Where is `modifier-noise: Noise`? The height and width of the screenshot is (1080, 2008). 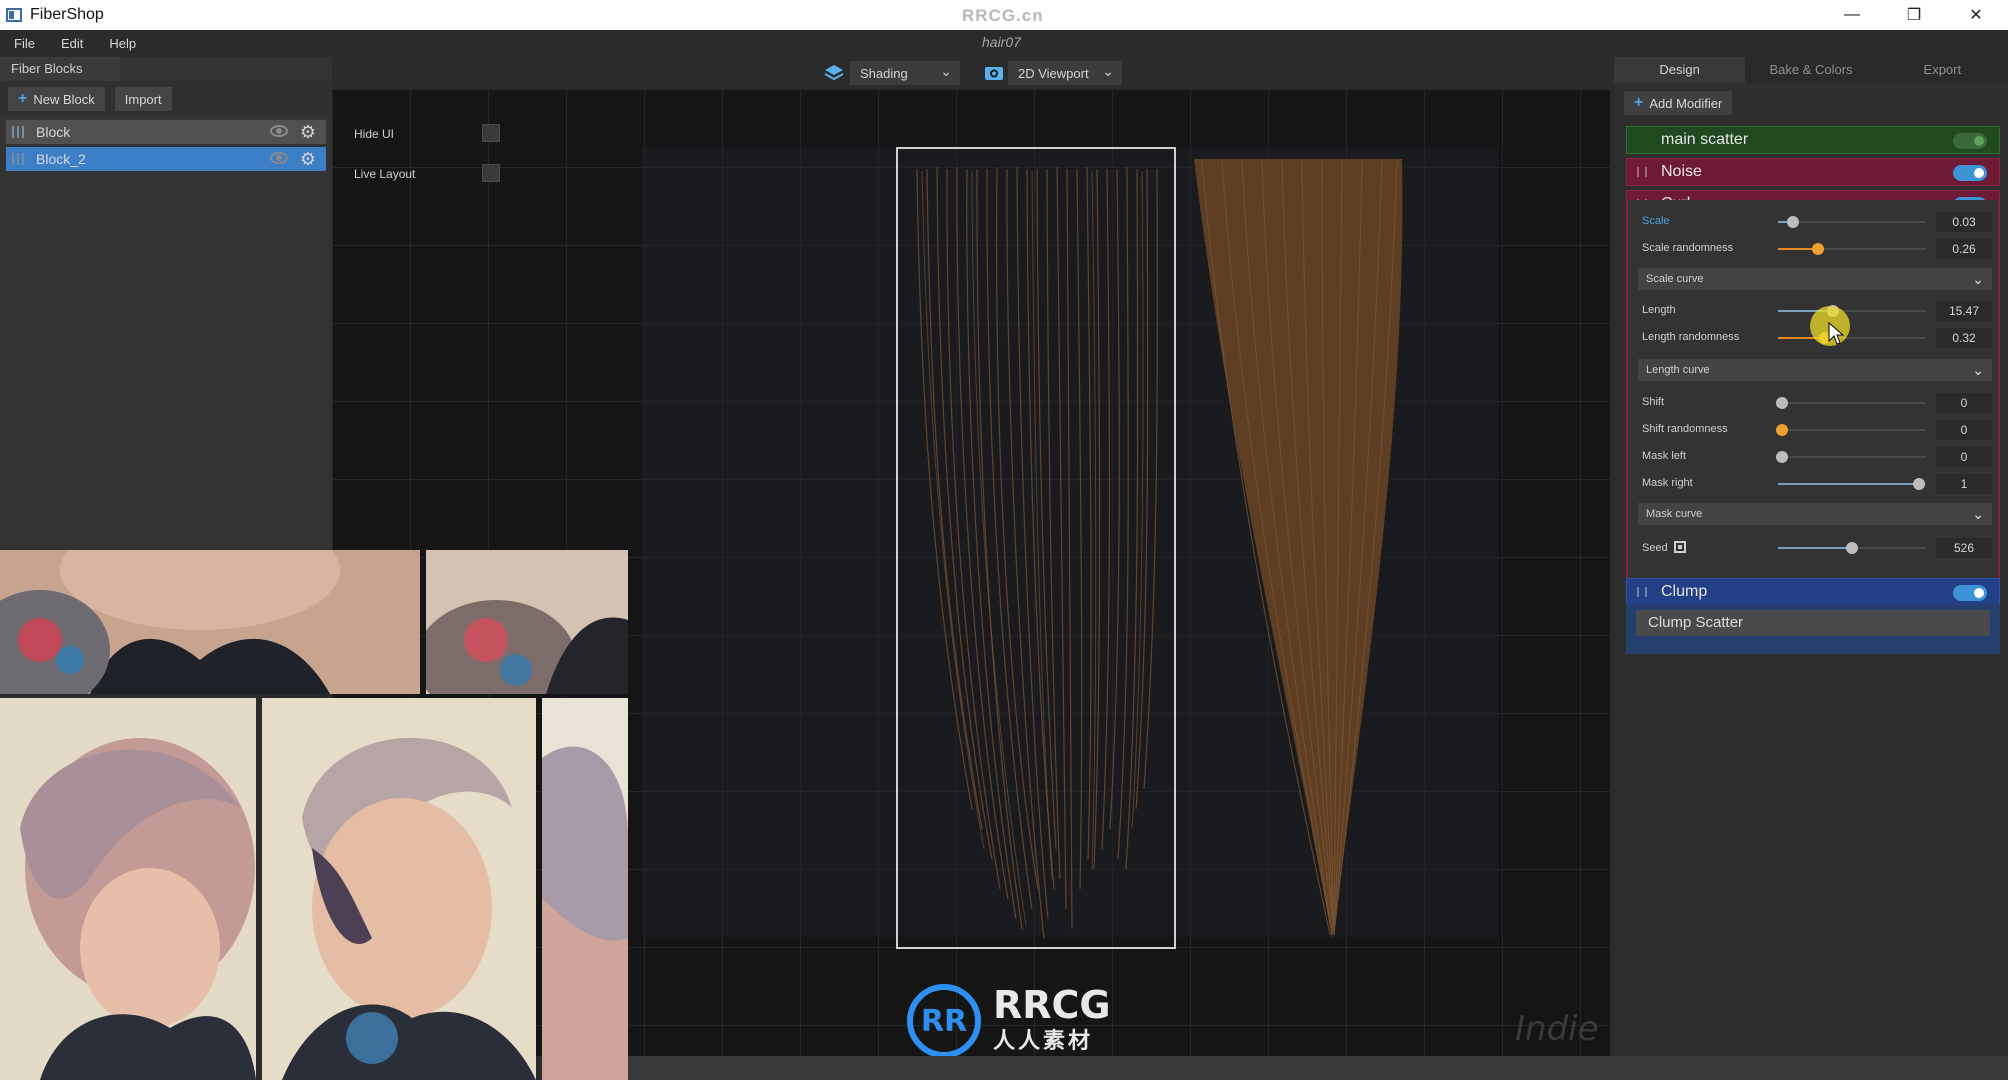
modifier-noise: Noise is located at coordinates (1813, 172).